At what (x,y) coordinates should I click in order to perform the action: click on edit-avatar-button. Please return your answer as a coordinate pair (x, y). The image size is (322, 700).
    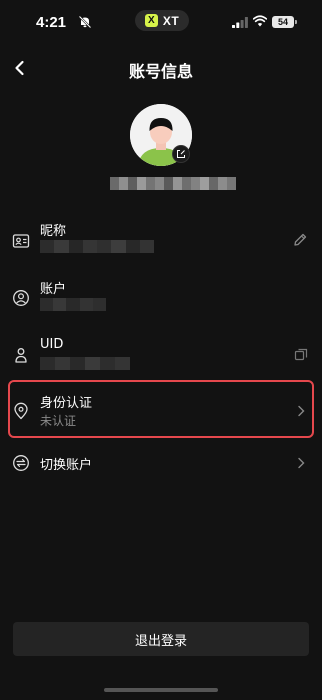
    Looking at the image, I should click on (181, 154).